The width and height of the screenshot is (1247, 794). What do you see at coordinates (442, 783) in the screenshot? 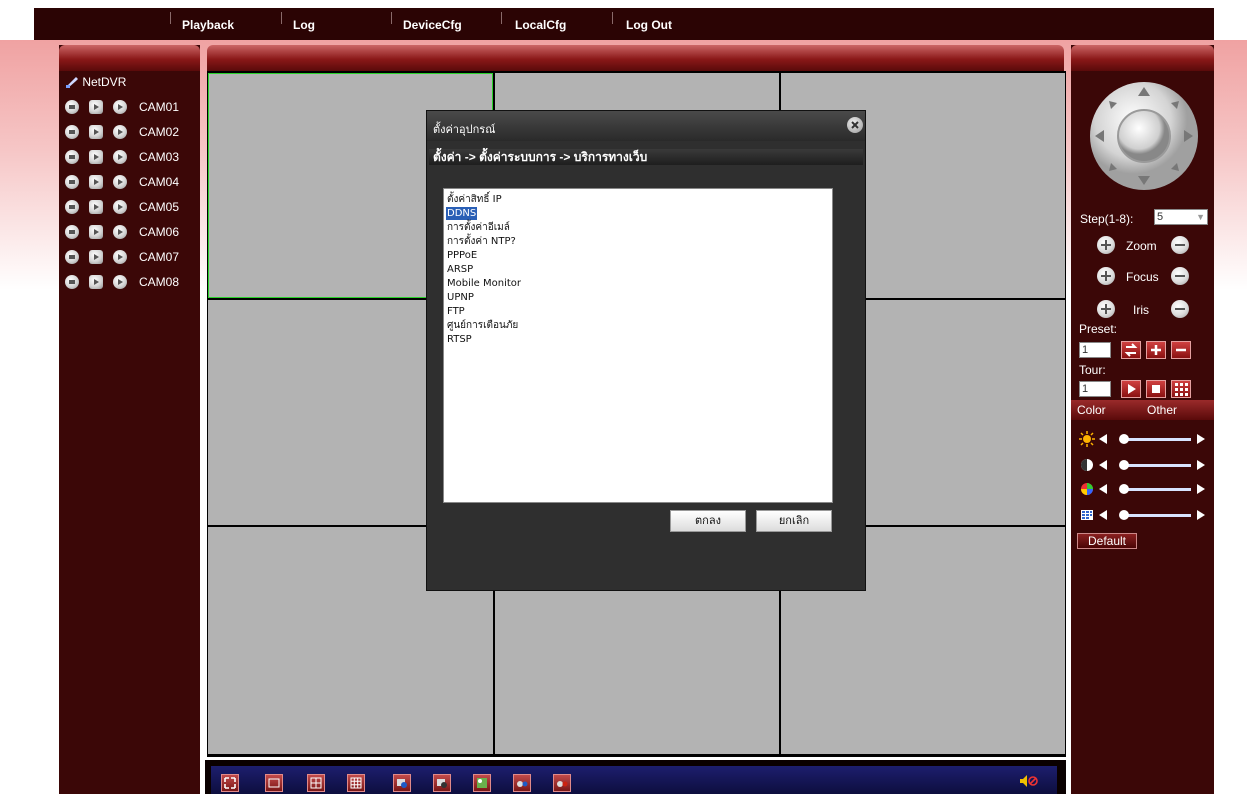
I see `playback-window-icon` at bounding box center [442, 783].